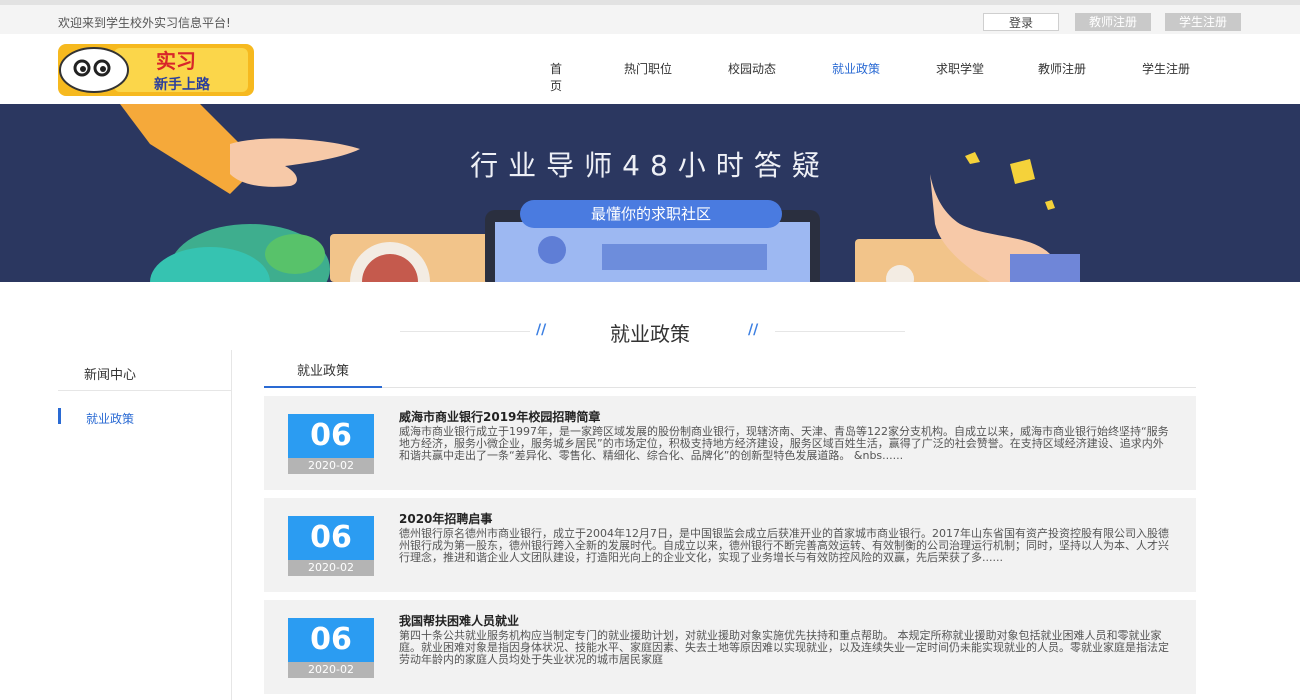  I want to click on section-divider-right, so click(840, 331).